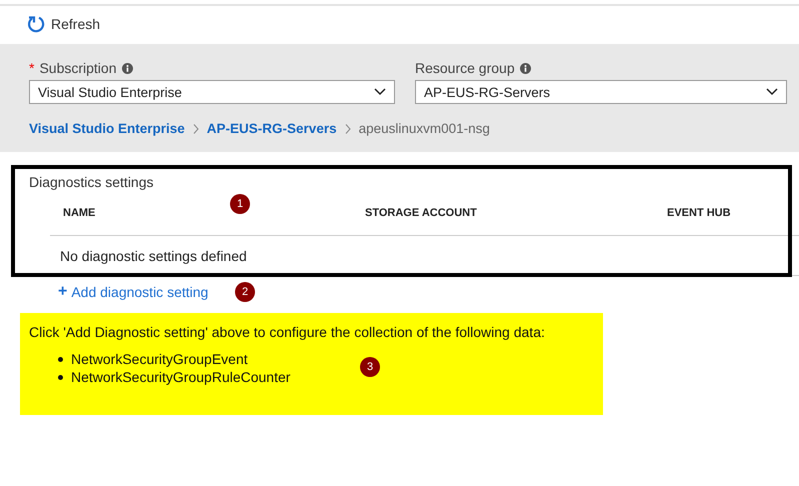 The height and width of the screenshot is (486, 799). I want to click on dropdown: AP-EUS-RG-Servers, so click(601, 92).